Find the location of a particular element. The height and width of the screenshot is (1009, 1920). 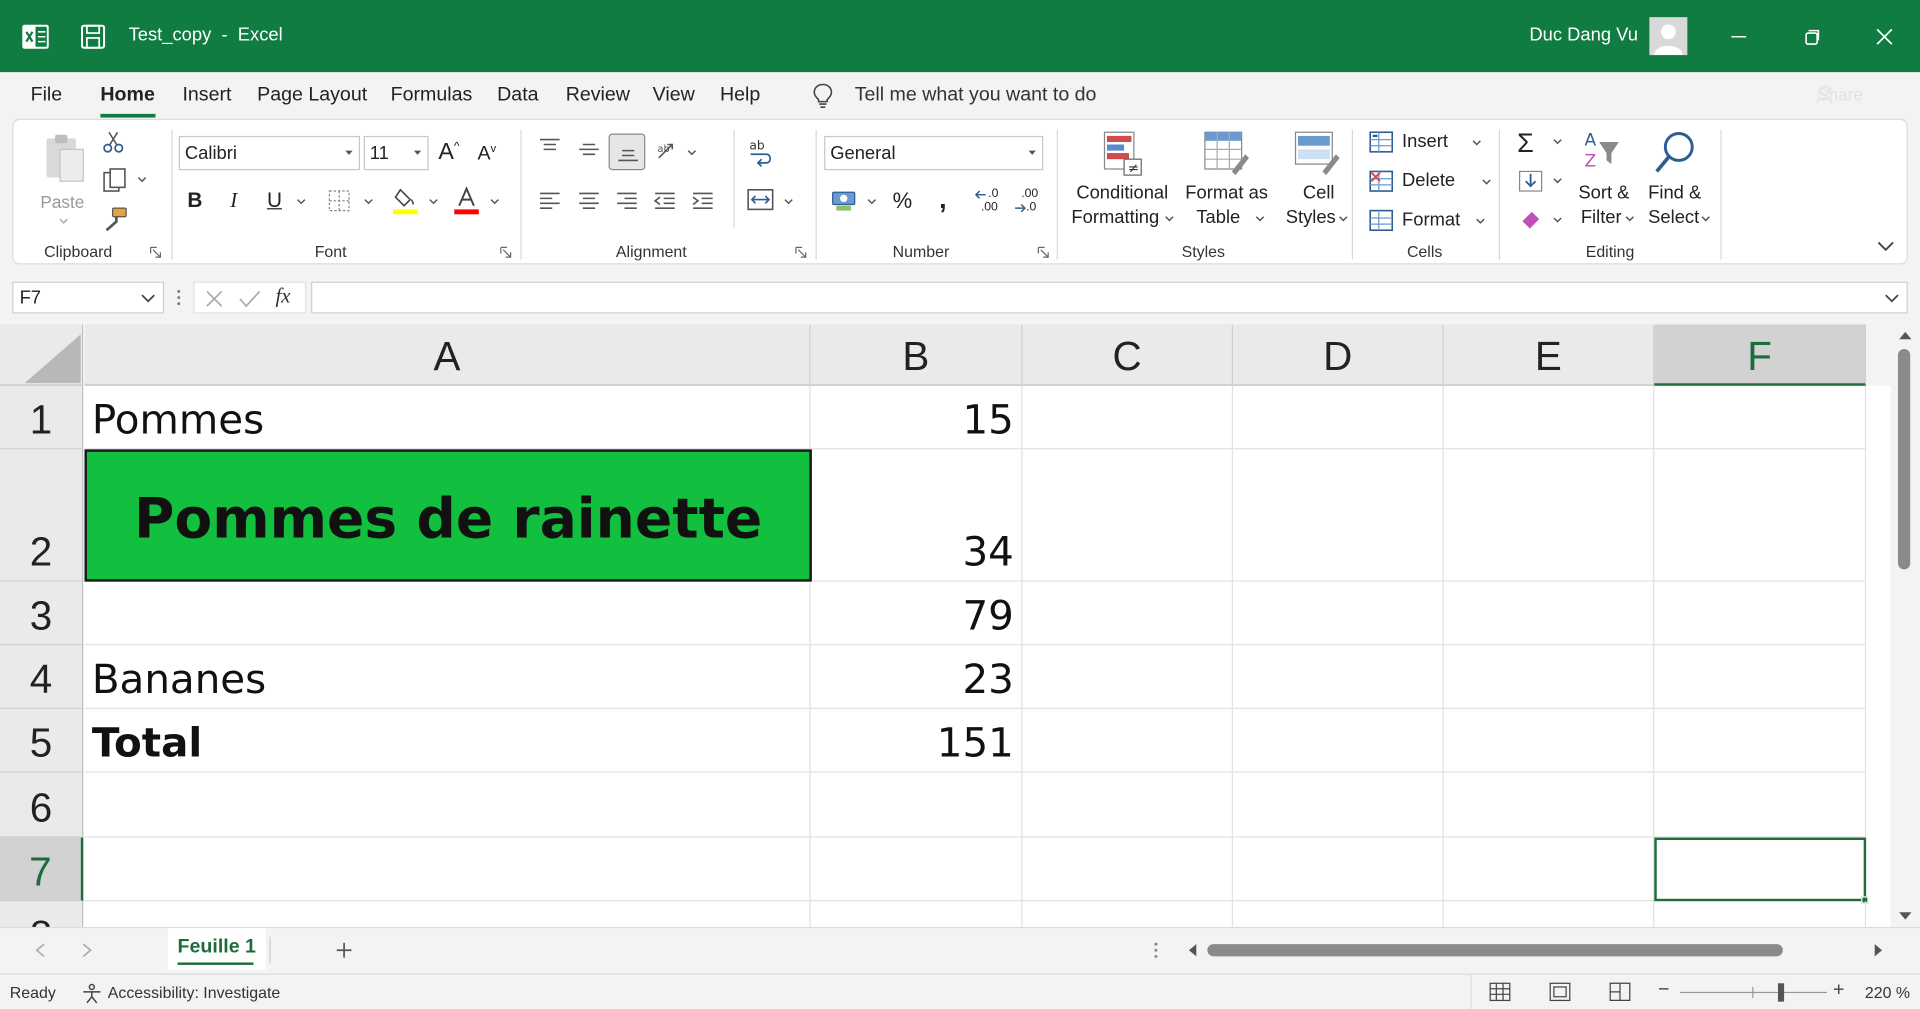

scroll-down-icon is located at coordinates (1905, 916).